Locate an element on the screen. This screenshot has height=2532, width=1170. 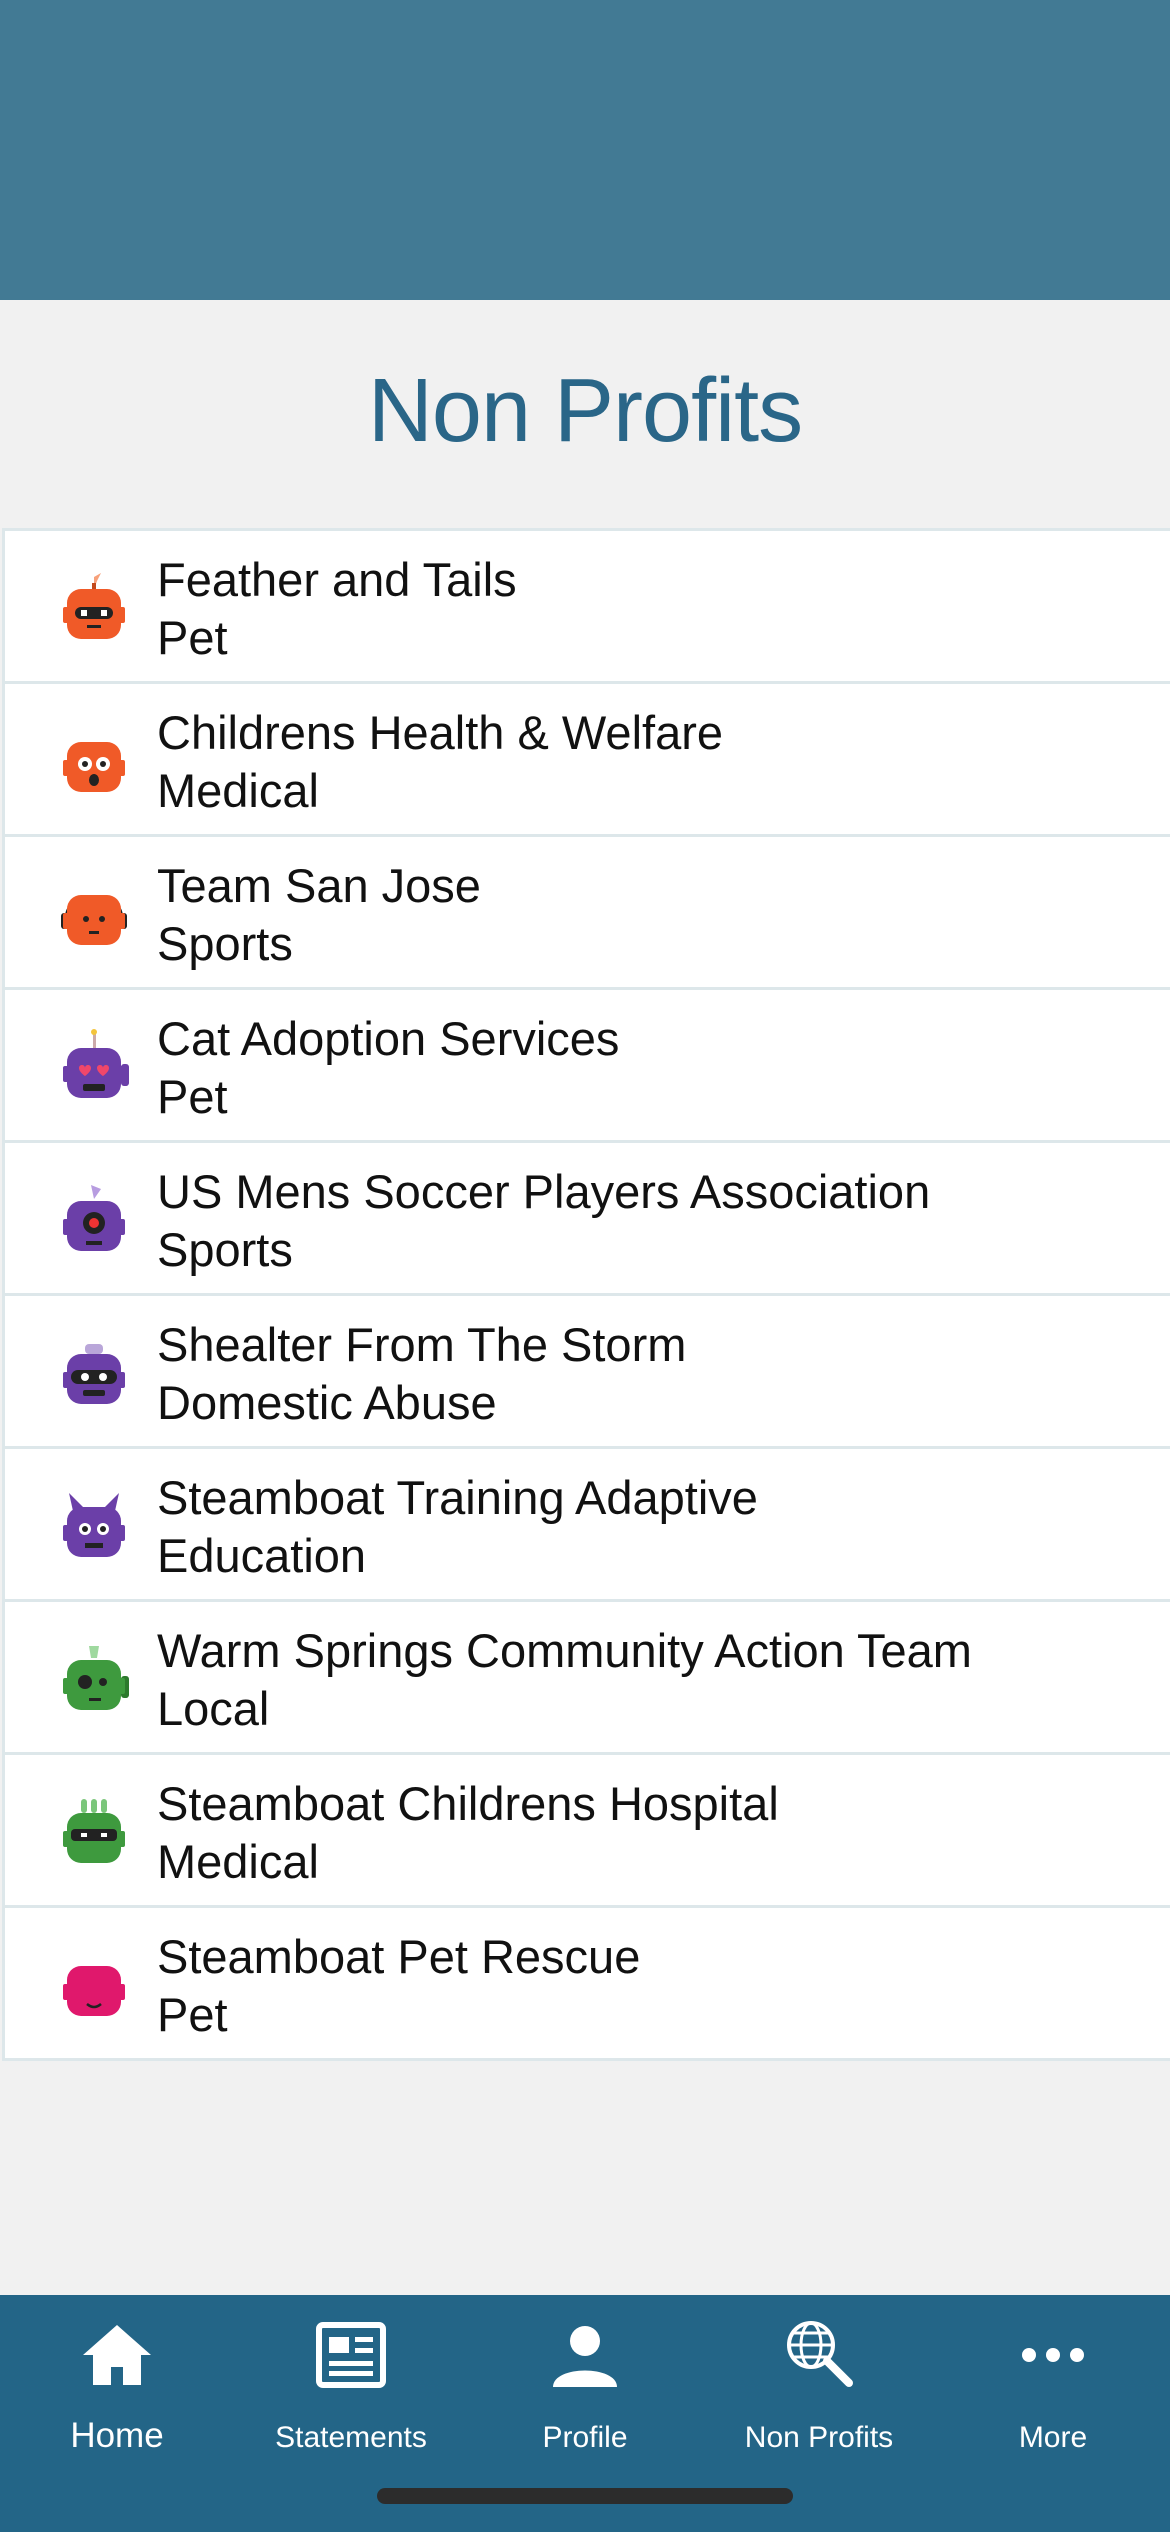
profile-icon is located at coordinates (585, 2355).